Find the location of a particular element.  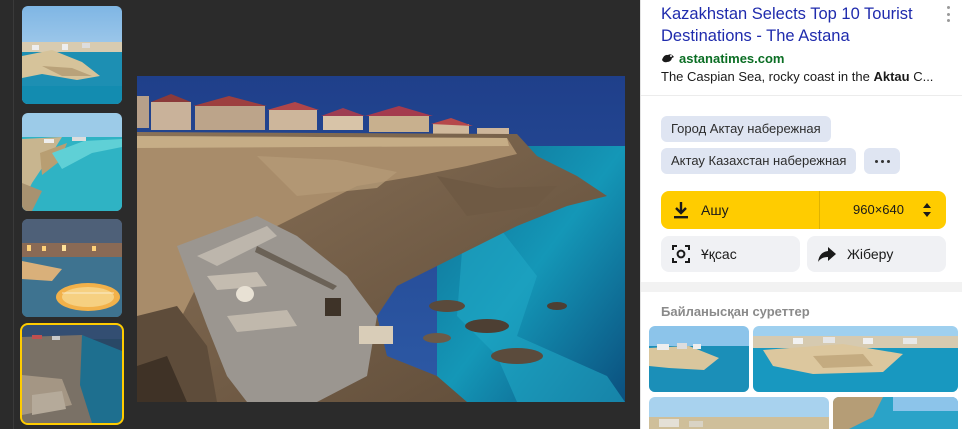

left-edge-strip is located at coordinates (7, 214).